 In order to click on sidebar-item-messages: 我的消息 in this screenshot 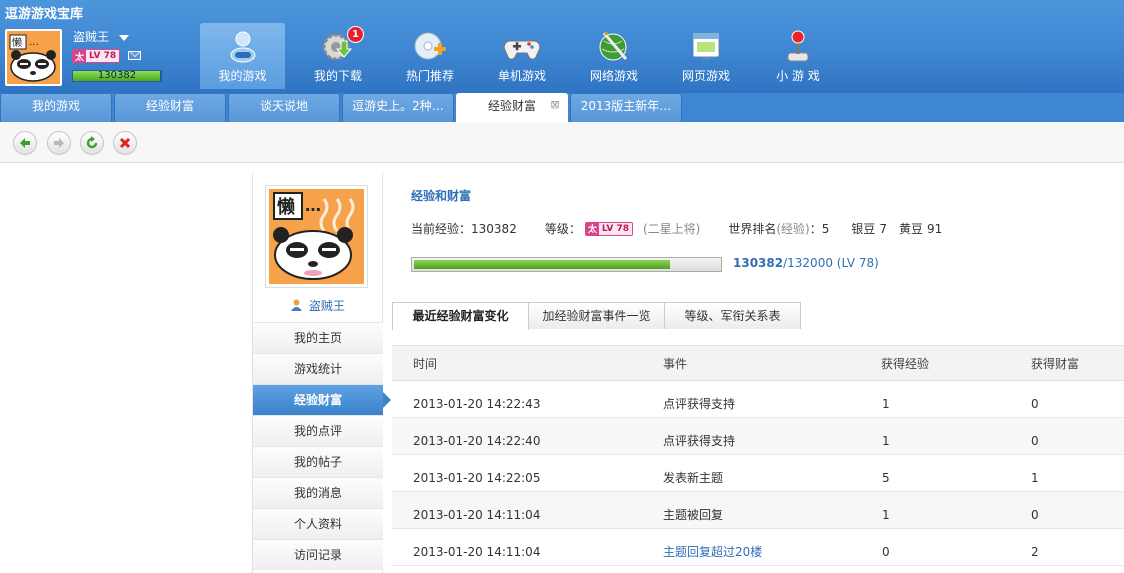, I will do `click(318, 492)`.